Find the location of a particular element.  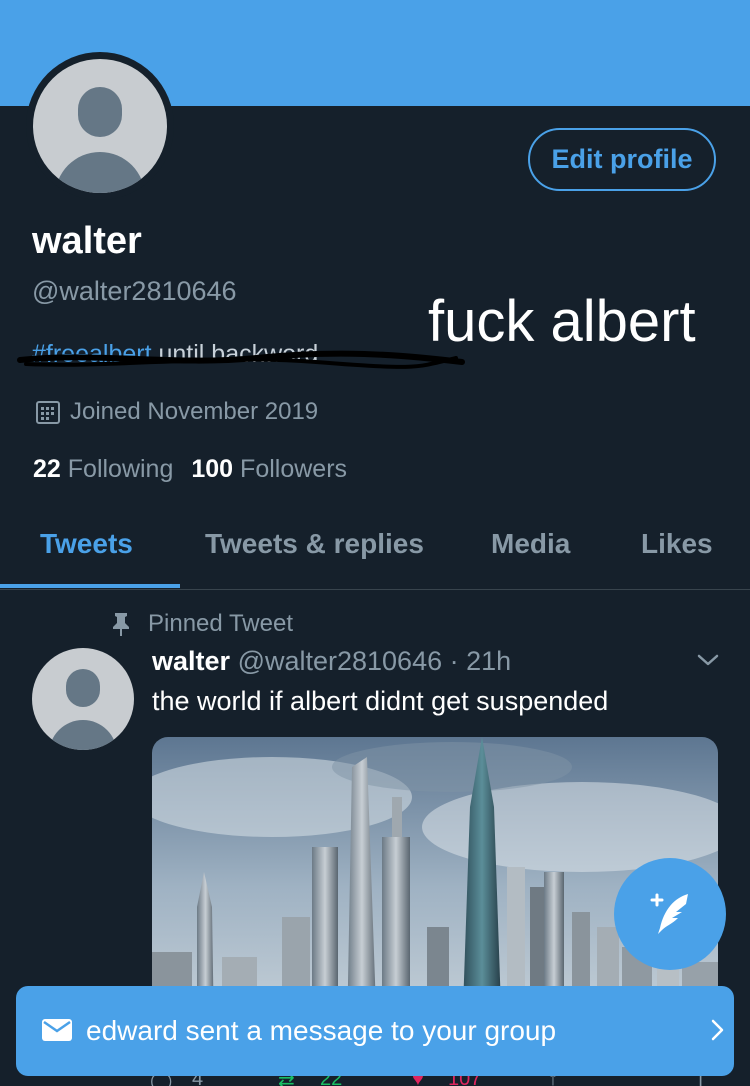

pin-icon is located at coordinates (121, 624).